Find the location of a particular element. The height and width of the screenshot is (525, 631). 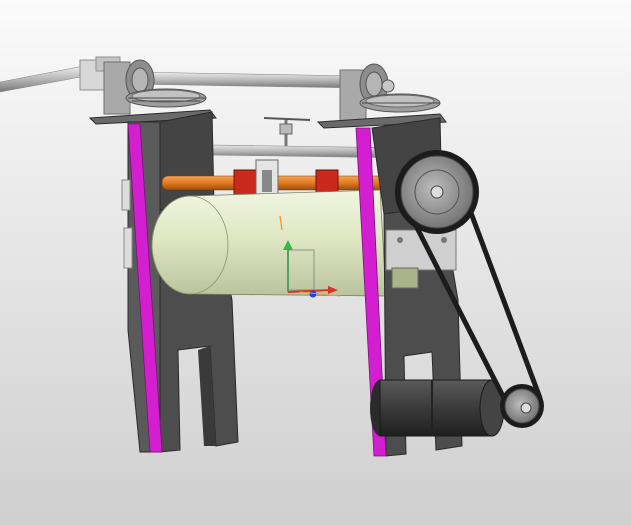

bevel-gear-left is located at coordinates (155, 87).